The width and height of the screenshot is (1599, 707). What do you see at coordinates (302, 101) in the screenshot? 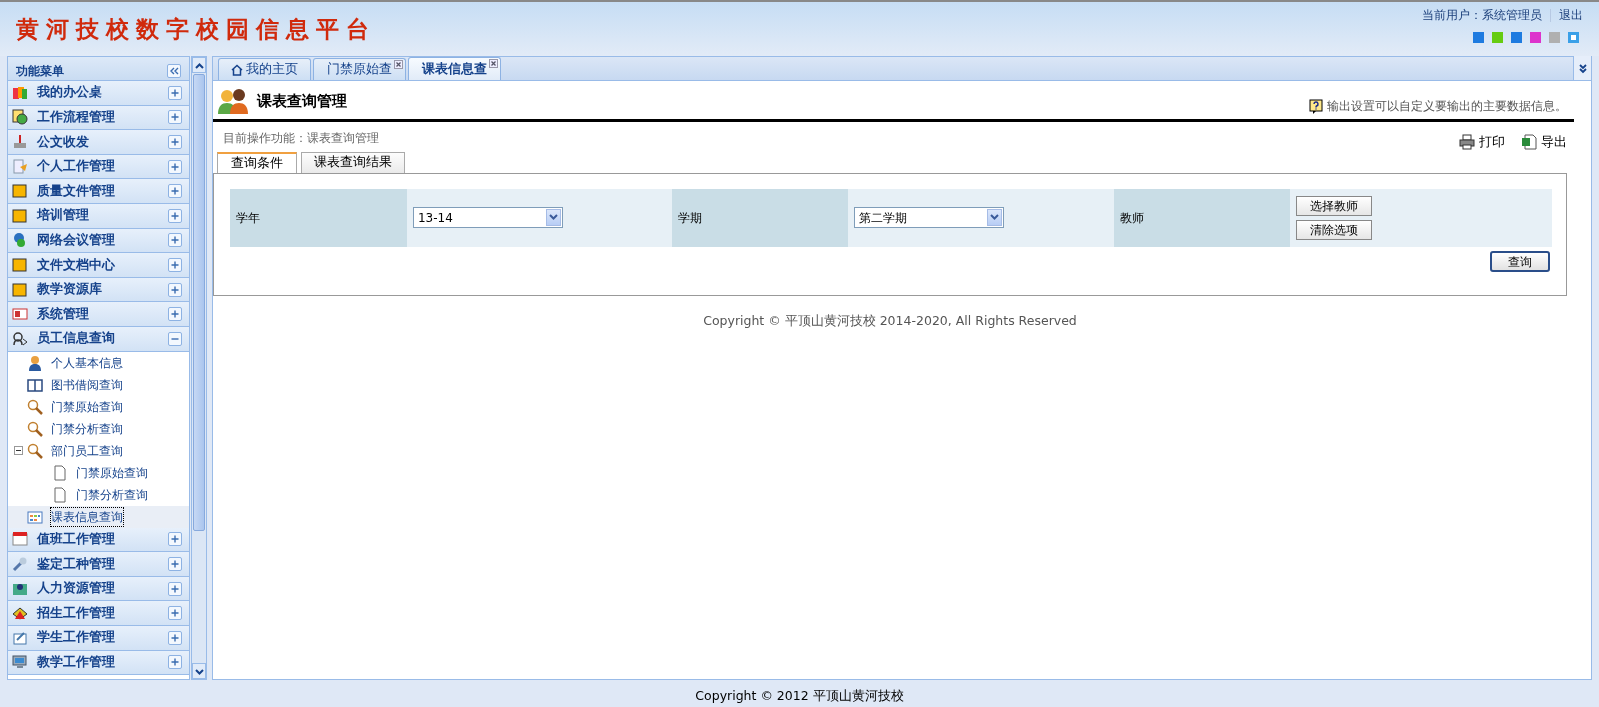
I see `page-title: 课表查询管理` at bounding box center [302, 101].